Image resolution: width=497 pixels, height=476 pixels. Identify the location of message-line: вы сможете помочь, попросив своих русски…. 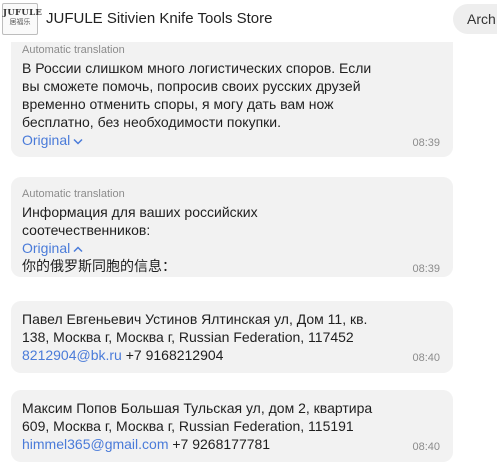
(191, 86).